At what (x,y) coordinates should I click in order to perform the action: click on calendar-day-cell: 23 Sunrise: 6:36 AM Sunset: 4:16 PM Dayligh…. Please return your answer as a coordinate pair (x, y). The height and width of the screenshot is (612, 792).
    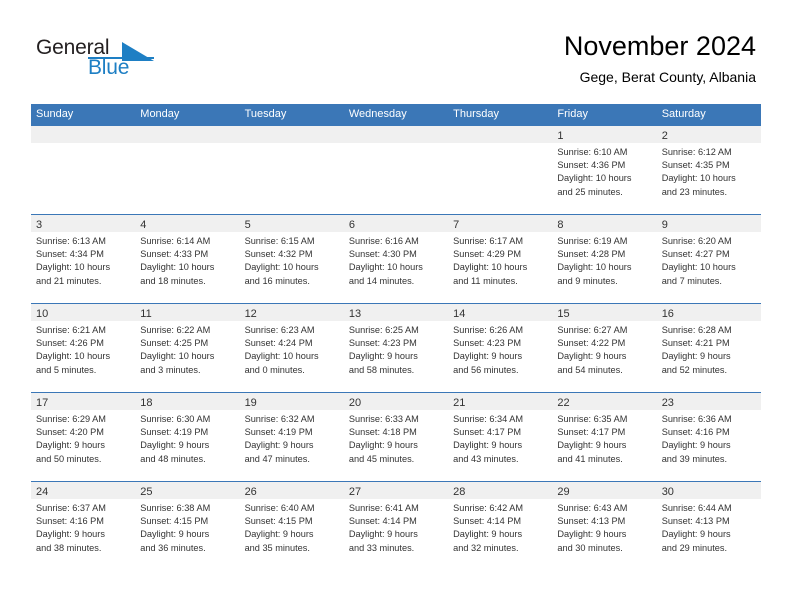
    Looking at the image, I should click on (708, 437).